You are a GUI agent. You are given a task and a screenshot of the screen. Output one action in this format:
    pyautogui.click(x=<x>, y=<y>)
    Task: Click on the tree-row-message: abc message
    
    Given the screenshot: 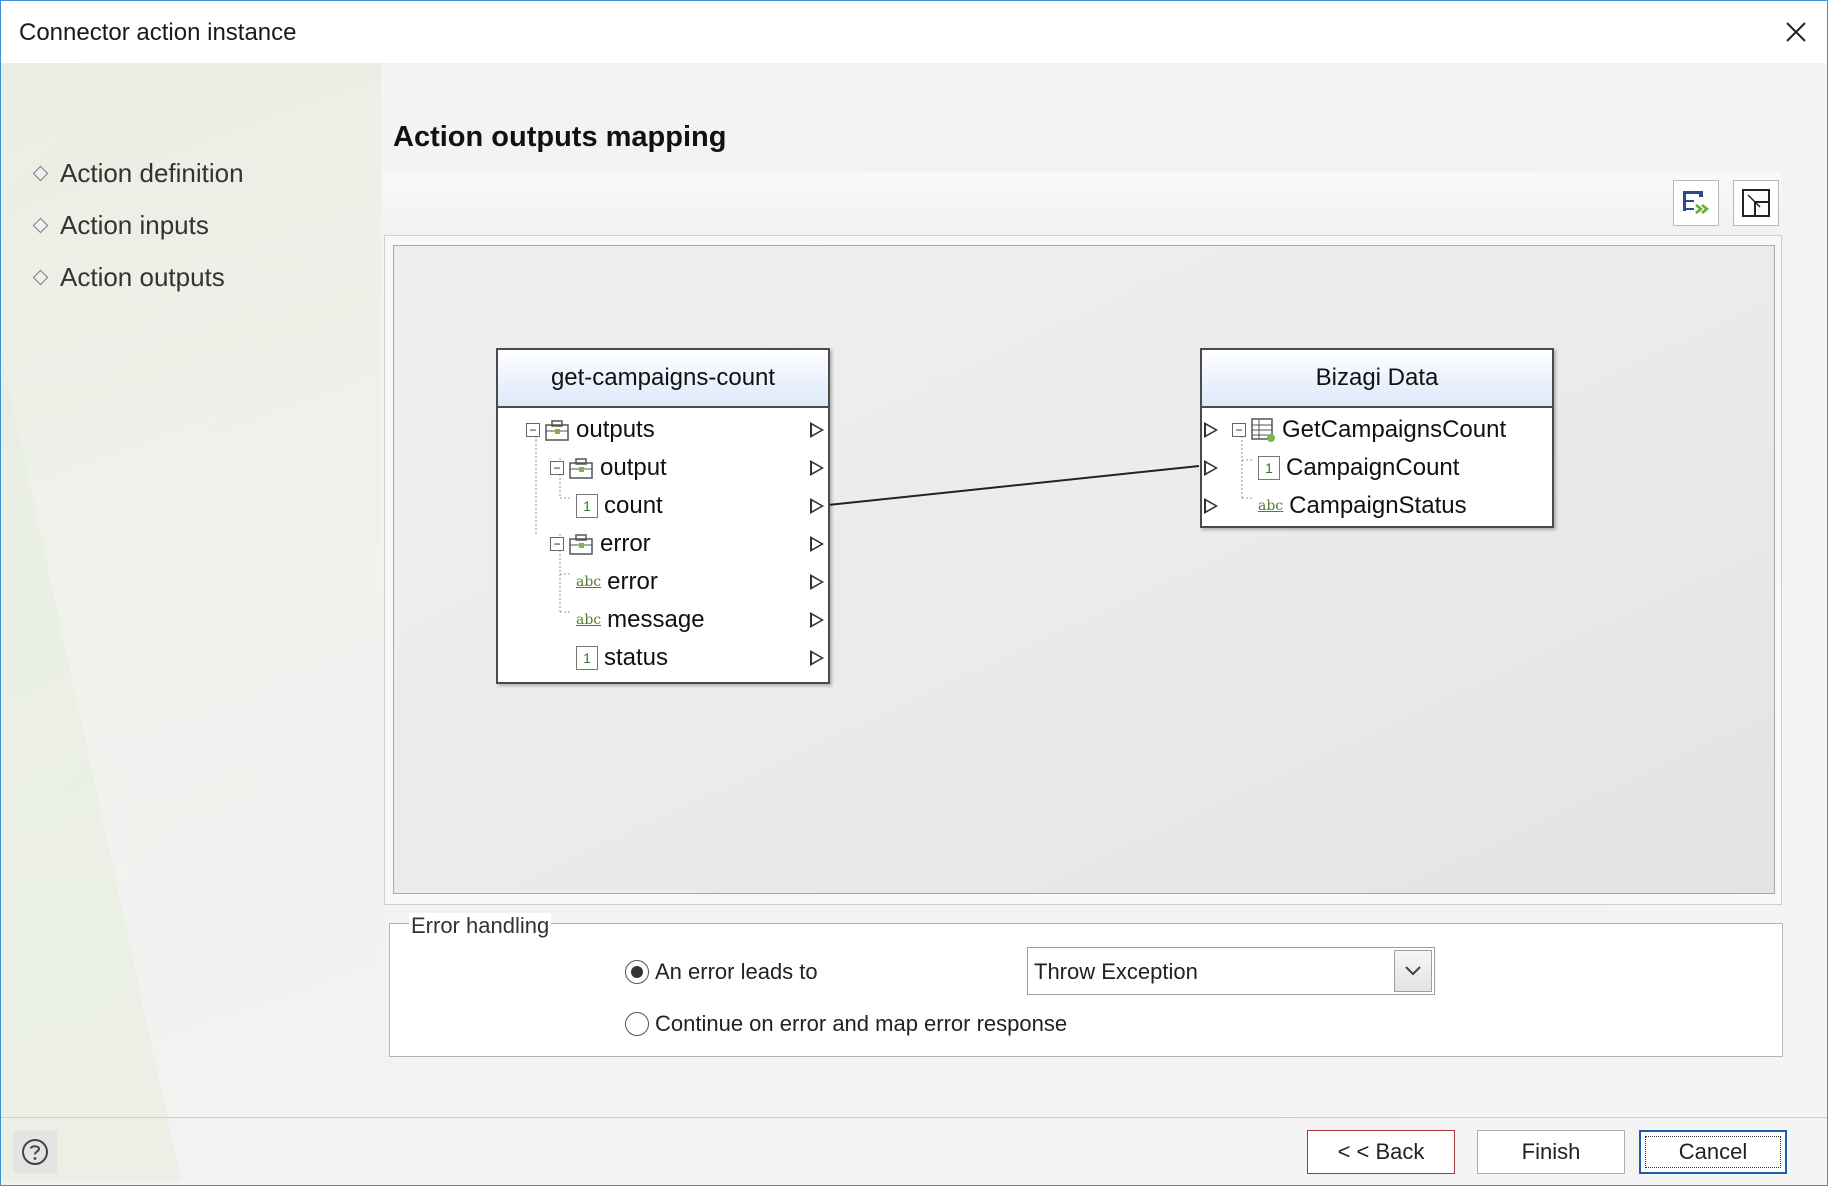 What is the action you would take?
    pyautogui.click(x=640, y=620)
    